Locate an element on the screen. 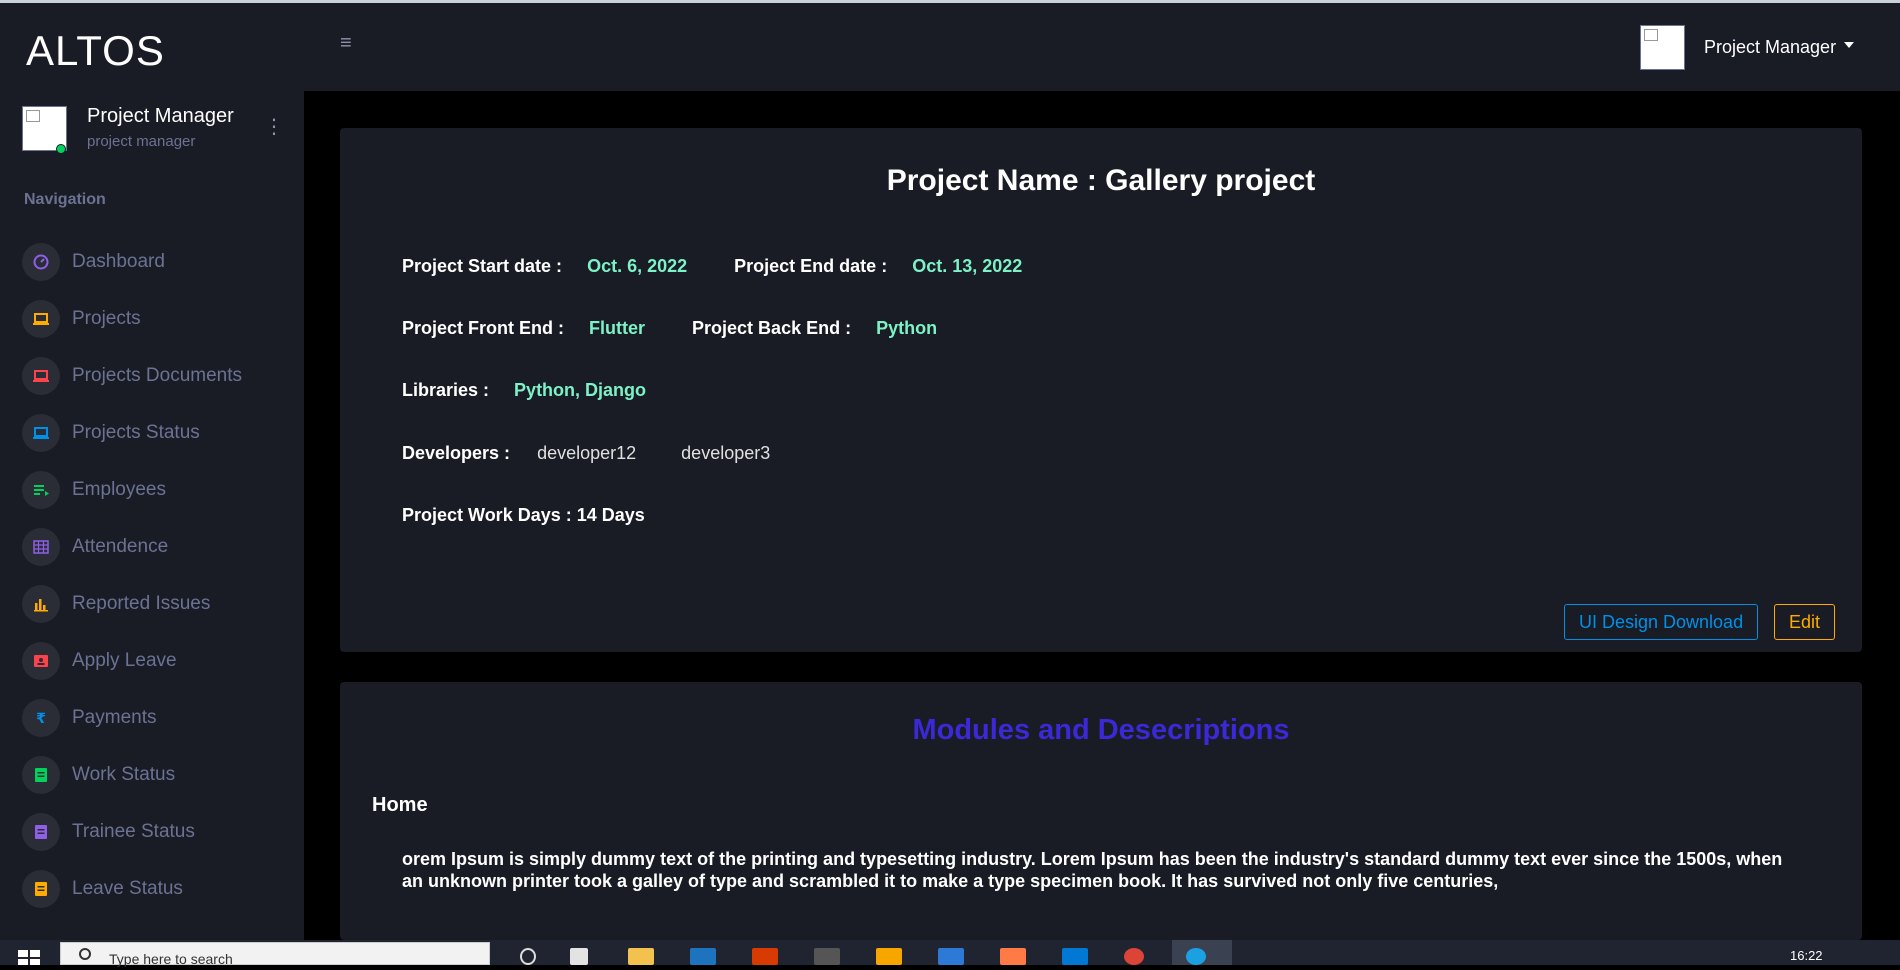 Image resolution: width=1900 pixels, height=970 pixels. rupee-icon: ₹ is located at coordinates (41, 718).